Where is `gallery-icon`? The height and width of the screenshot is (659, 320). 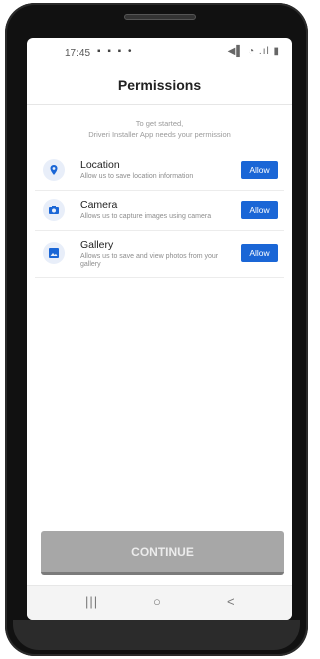
gallery-icon is located at coordinates (54, 253).